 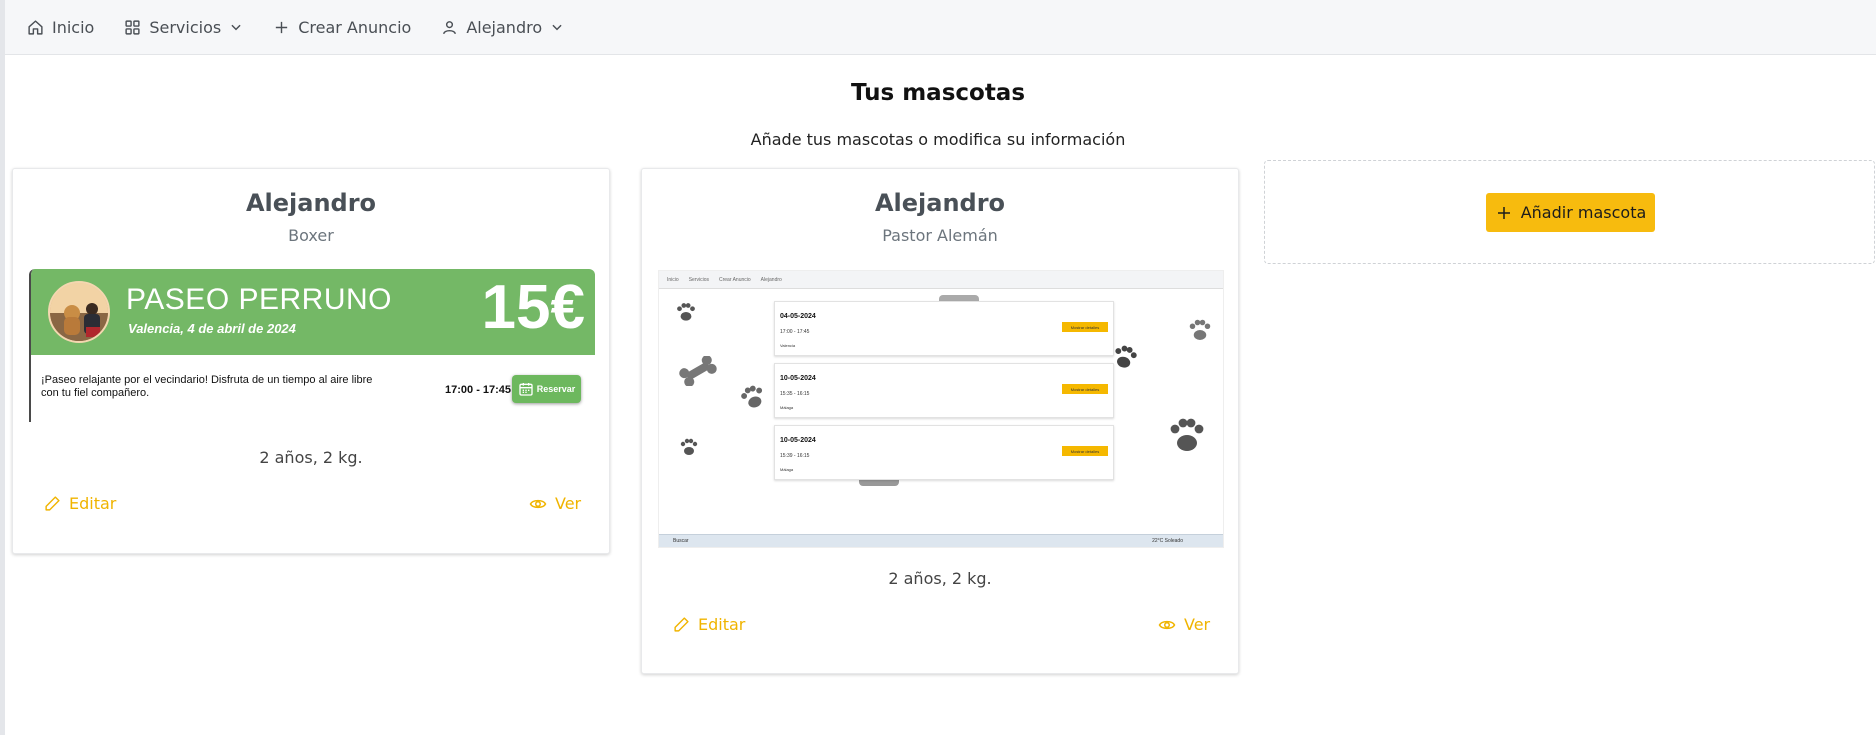 I want to click on photo-nav-item: Crear Anuncio, so click(x=734, y=279).